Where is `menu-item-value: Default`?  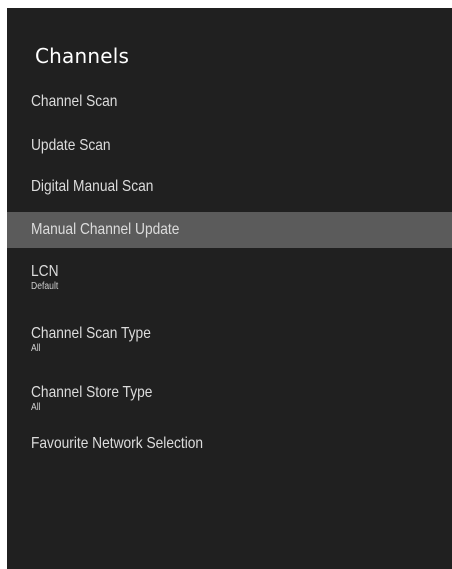 menu-item-value: Default is located at coordinates (45, 286).